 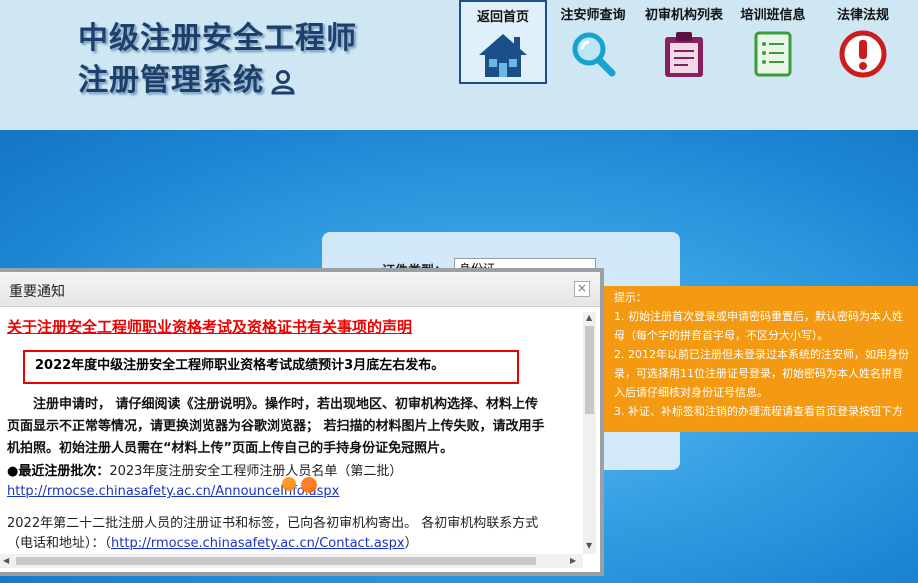 What do you see at coordinates (271, 367) in the screenshot?
I see `score-notice: 2022年度中级注册安全工程师职业资格考试成绩预计3月底左右发布。` at bounding box center [271, 367].